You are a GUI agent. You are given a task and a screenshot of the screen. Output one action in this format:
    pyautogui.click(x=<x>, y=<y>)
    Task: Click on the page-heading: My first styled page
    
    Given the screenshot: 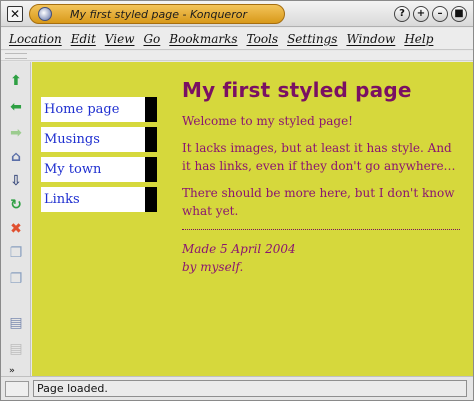 What is the action you would take?
    pyautogui.click(x=297, y=90)
    